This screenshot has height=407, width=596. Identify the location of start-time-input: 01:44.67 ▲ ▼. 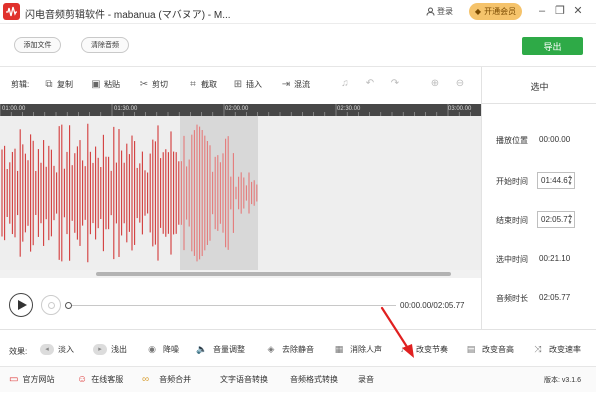
(556, 180).